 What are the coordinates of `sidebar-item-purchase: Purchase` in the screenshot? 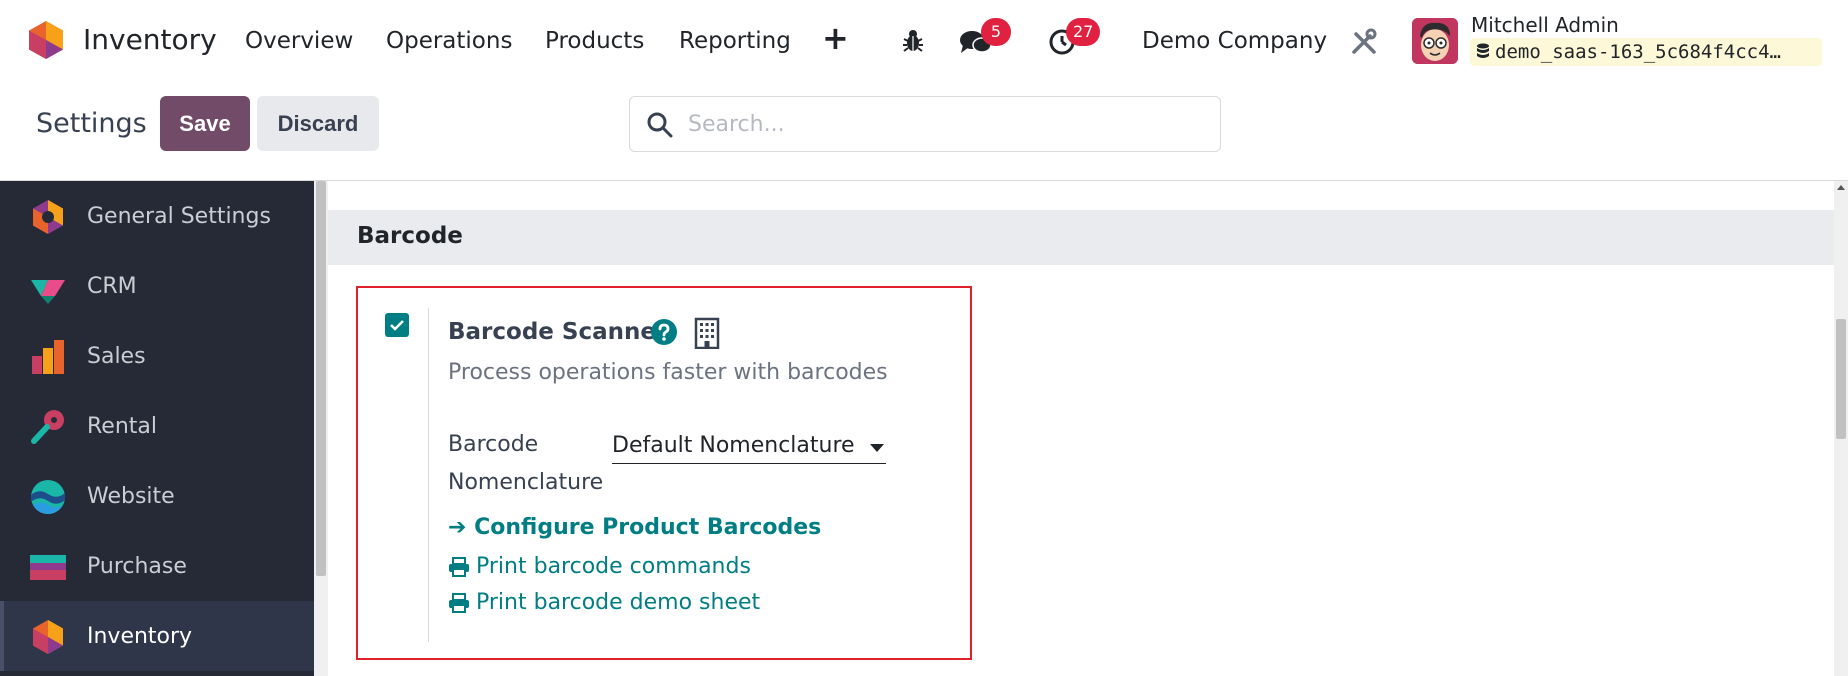 It's located at (157, 566).